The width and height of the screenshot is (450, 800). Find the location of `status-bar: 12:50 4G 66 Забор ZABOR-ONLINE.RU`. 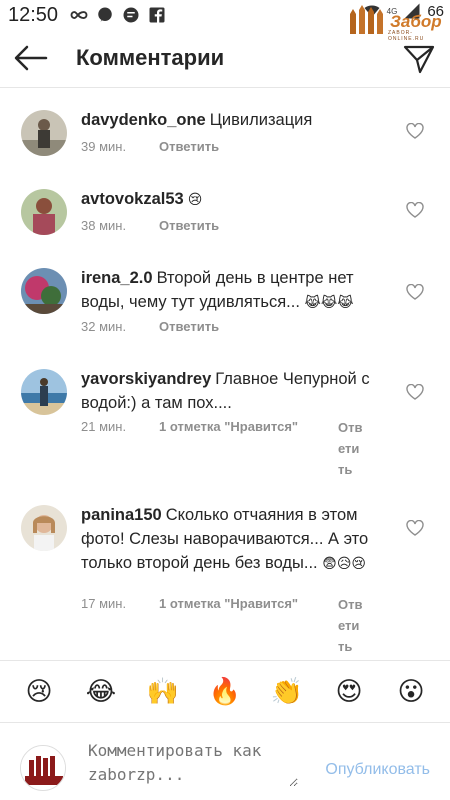

status-bar: 12:50 4G 66 Забор ZABOR-ONLINE.RU is located at coordinates (225, 21).